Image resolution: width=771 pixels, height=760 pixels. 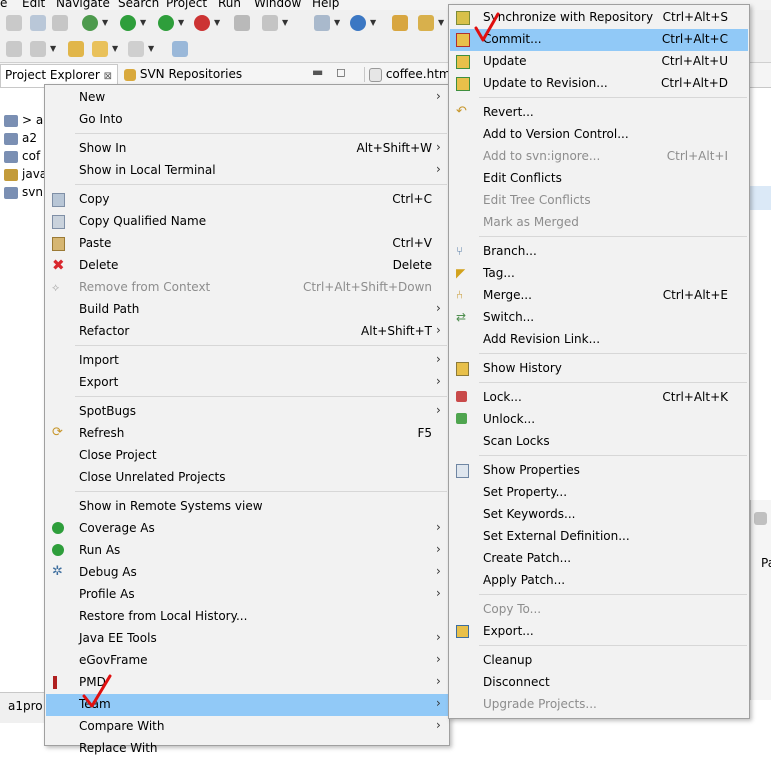 What do you see at coordinates (599, 223) in the screenshot?
I see `menu-item-mark-merged: Mark as Merged` at bounding box center [599, 223].